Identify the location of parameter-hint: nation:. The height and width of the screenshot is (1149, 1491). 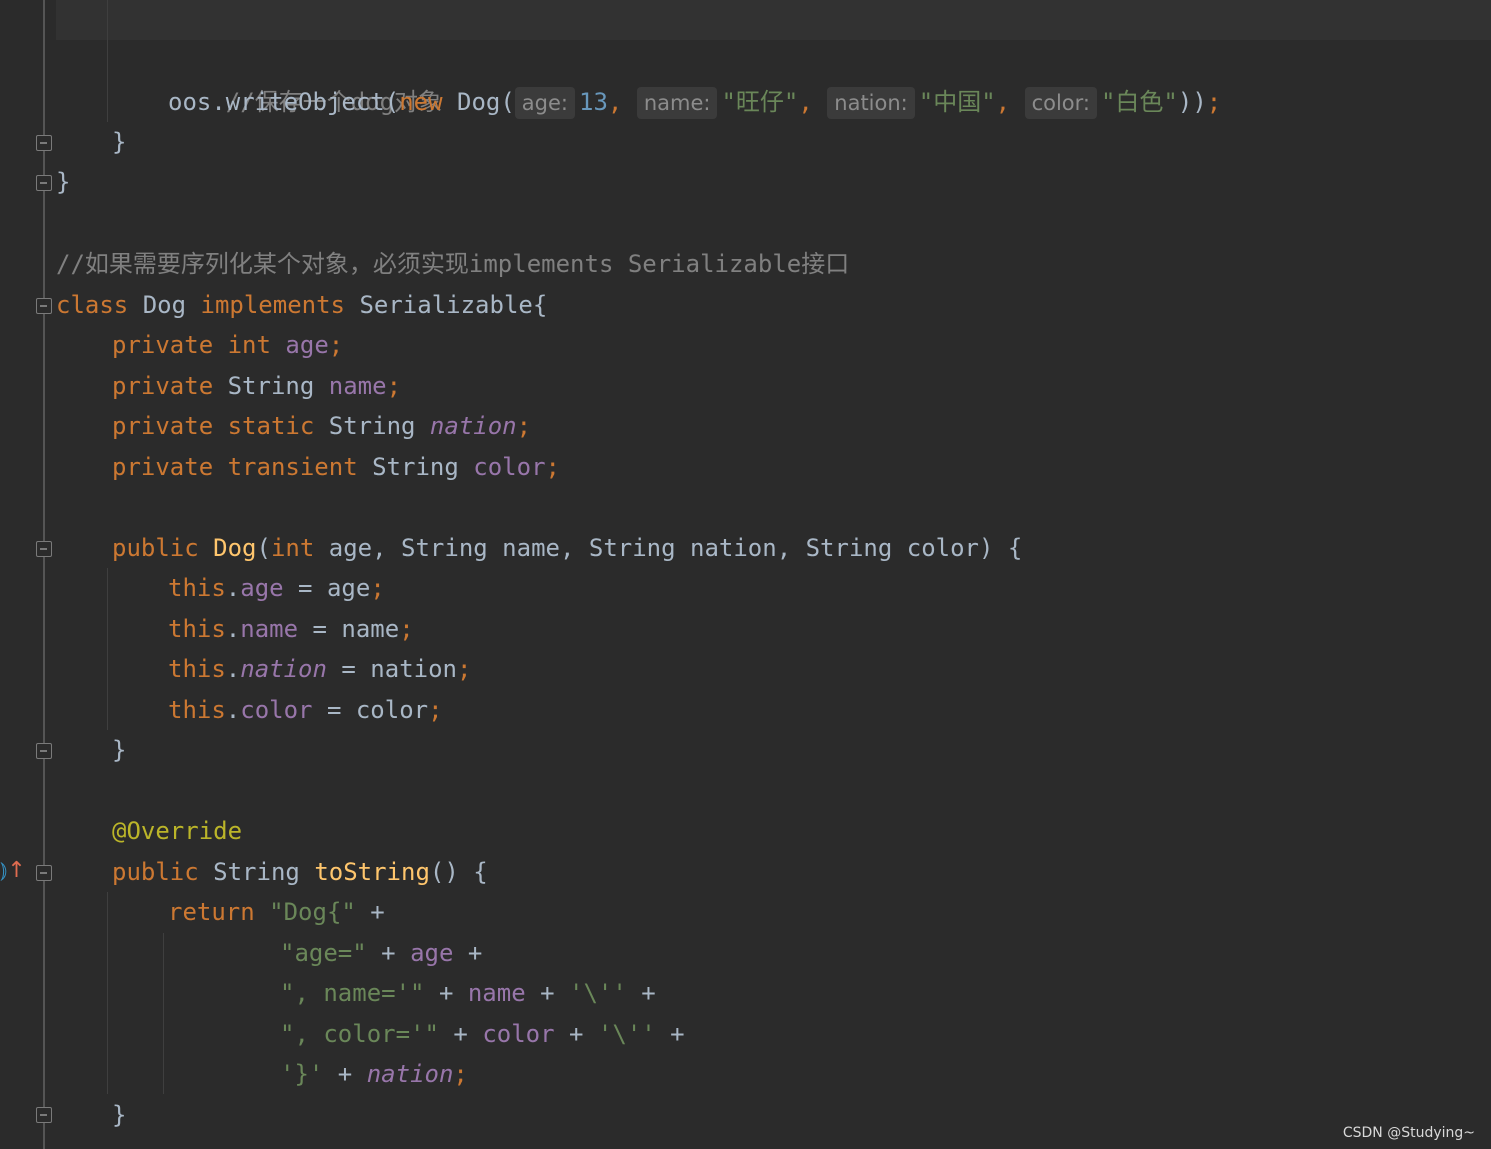
(871, 103).